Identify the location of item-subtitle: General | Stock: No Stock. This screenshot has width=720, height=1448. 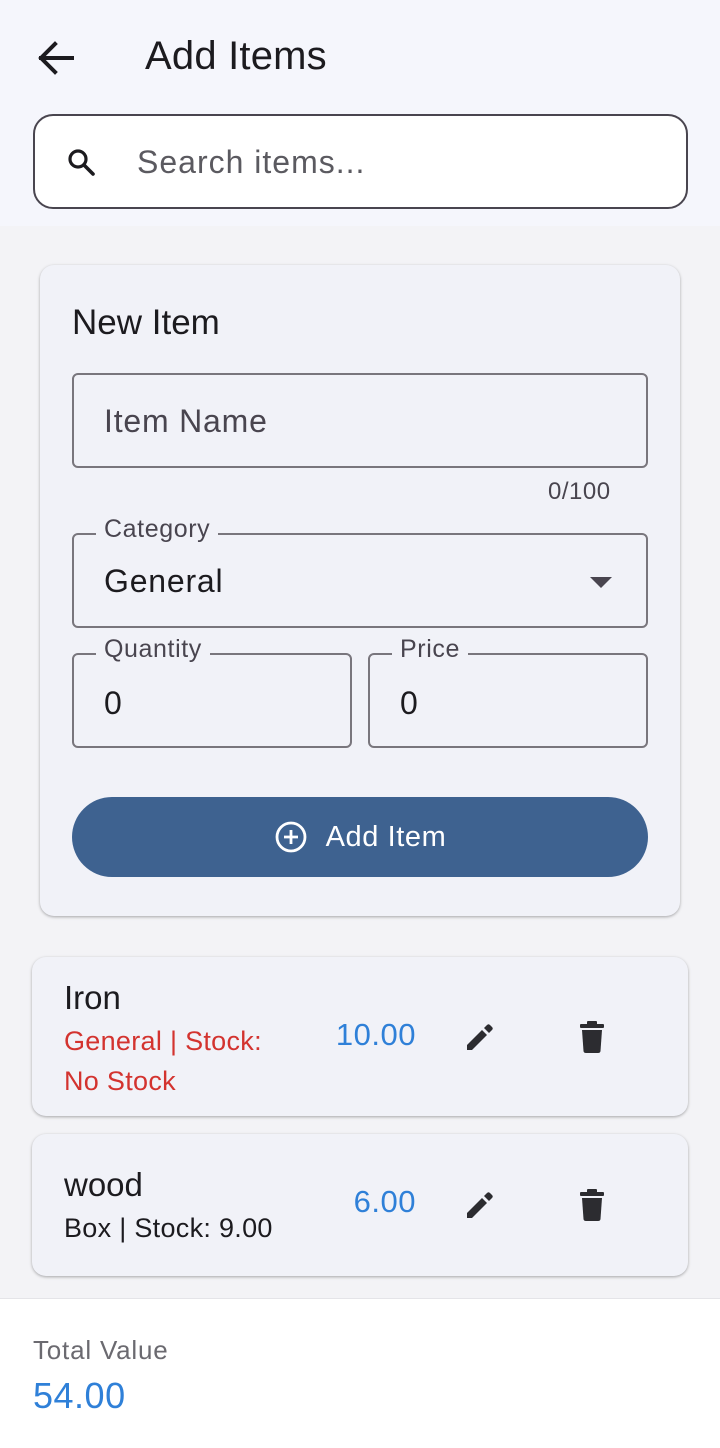
(163, 1061).